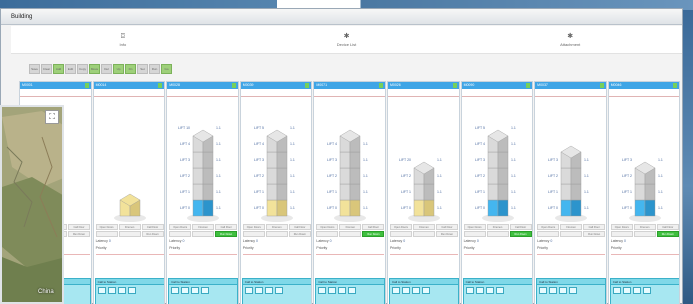 Image resolution: width=693 pixels, height=304 pixels. What do you see at coordinates (123, 39) in the screenshot?
I see `tab-info: ⌼ Info` at bounding box center [123, 39].